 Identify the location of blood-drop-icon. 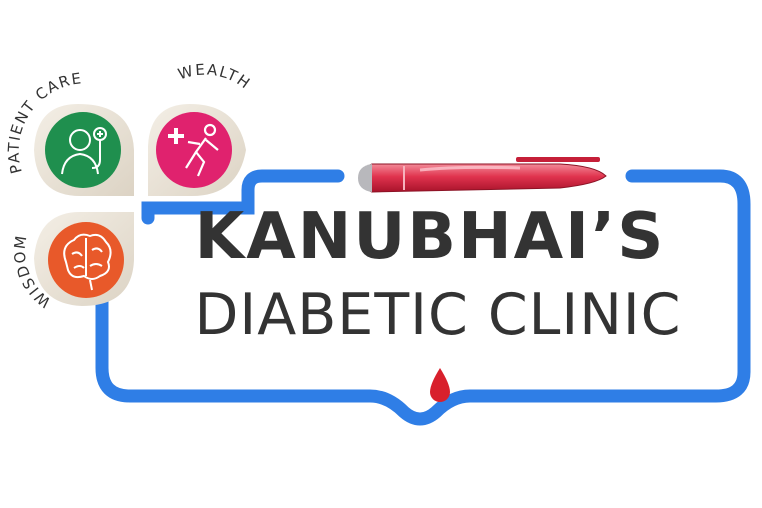
(440, 385).